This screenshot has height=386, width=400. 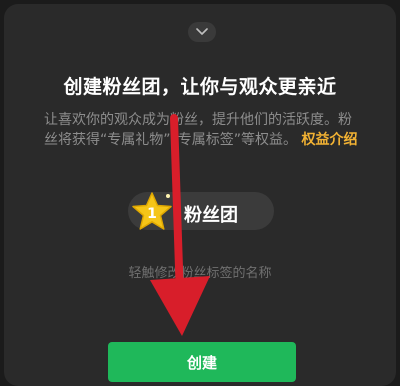 I want to click on create-button: 创建, so click(x=202, y=362).